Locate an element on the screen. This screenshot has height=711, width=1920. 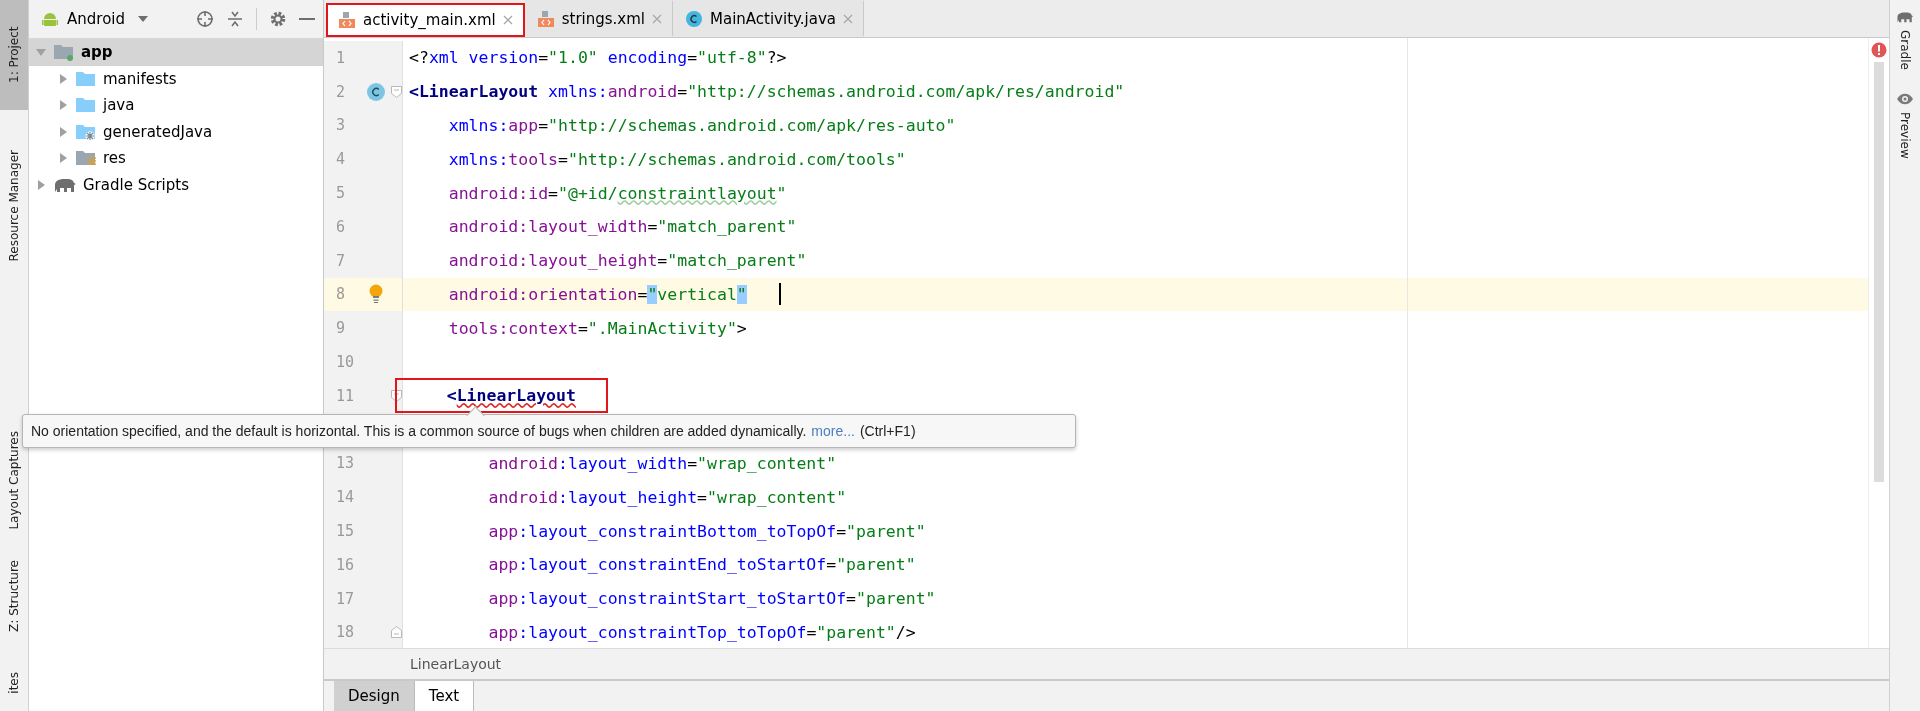
line-number: 2 is located at coordinates (341, 91).